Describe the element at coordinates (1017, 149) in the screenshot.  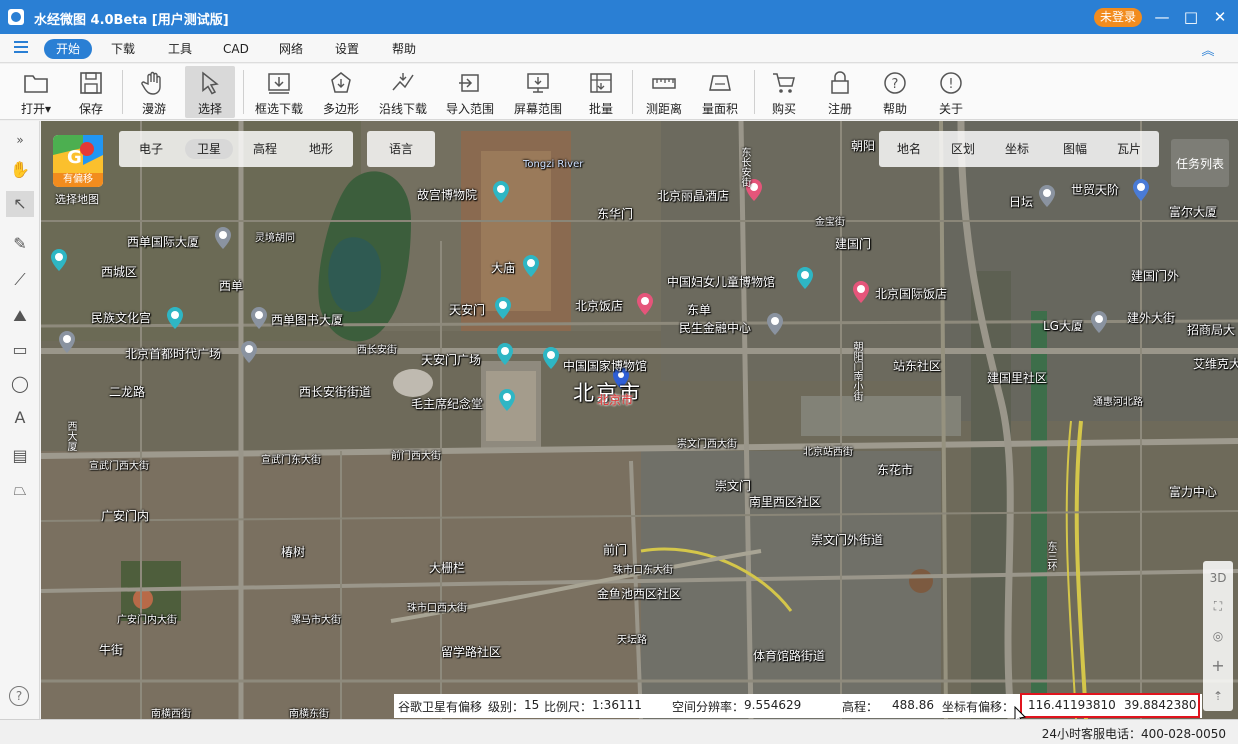
I see `tab-coordinates: 坐标` at that location.